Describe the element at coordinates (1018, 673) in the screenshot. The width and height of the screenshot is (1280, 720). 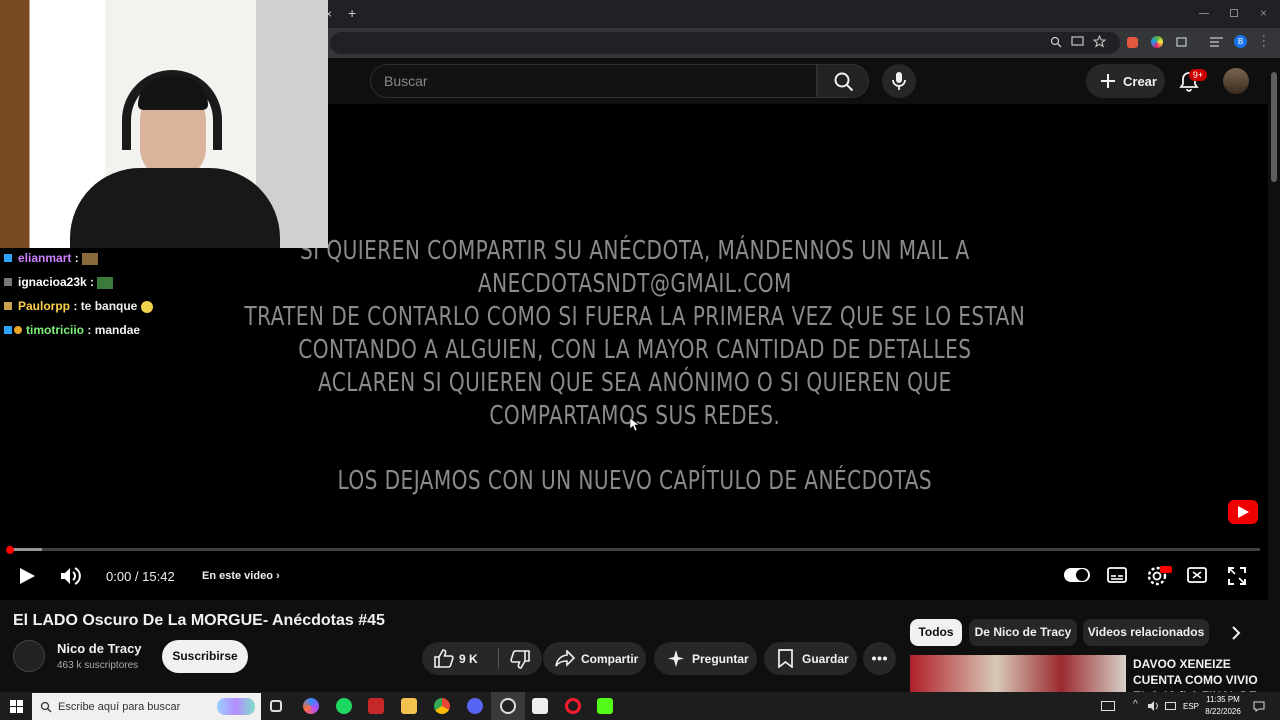
I see `recommended-video-thumbnail` at that location.